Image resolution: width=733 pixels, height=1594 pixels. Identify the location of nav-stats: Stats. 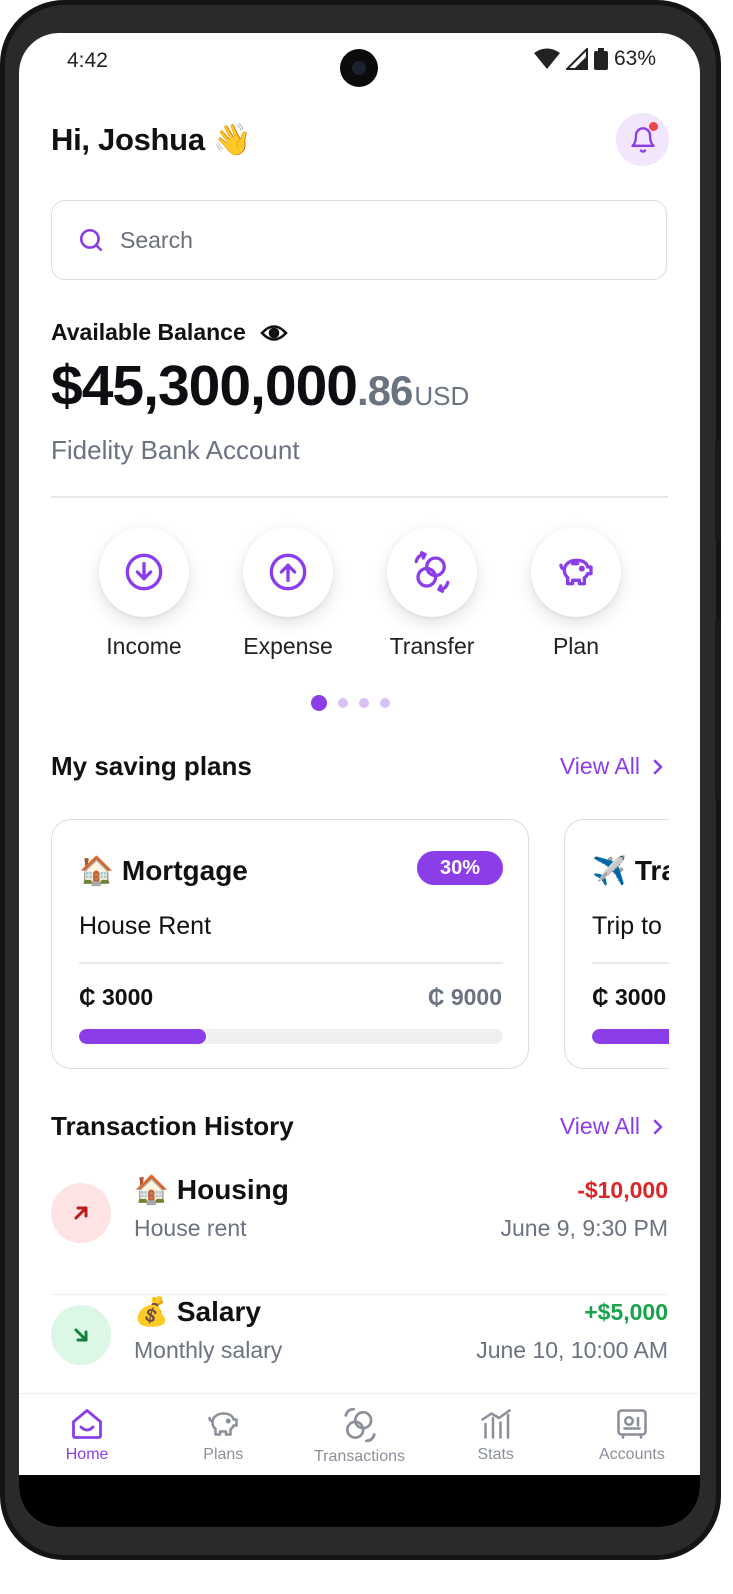
(496, 1435).